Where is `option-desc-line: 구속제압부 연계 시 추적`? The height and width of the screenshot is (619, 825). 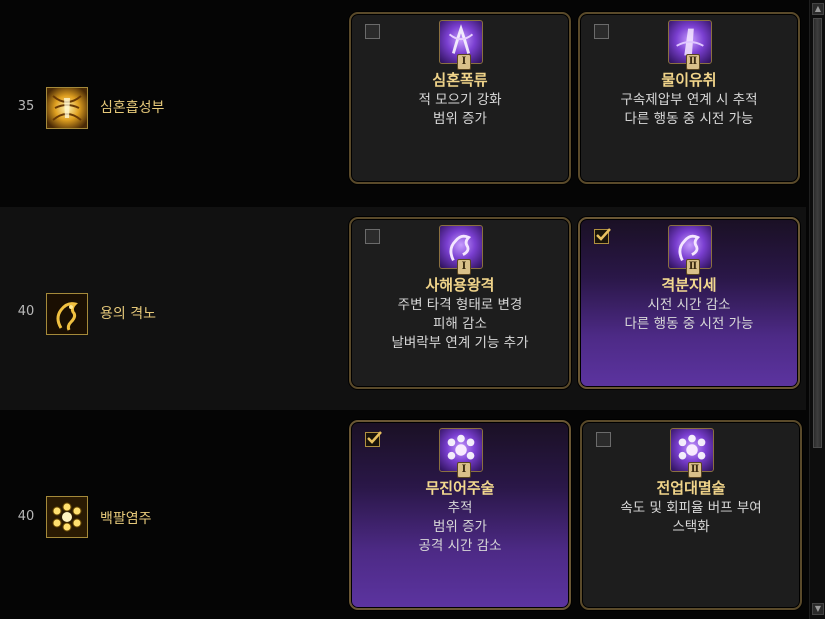 option-desc-line: 구속제압부 연계 시 추적 is located at coordinates (689, 100).